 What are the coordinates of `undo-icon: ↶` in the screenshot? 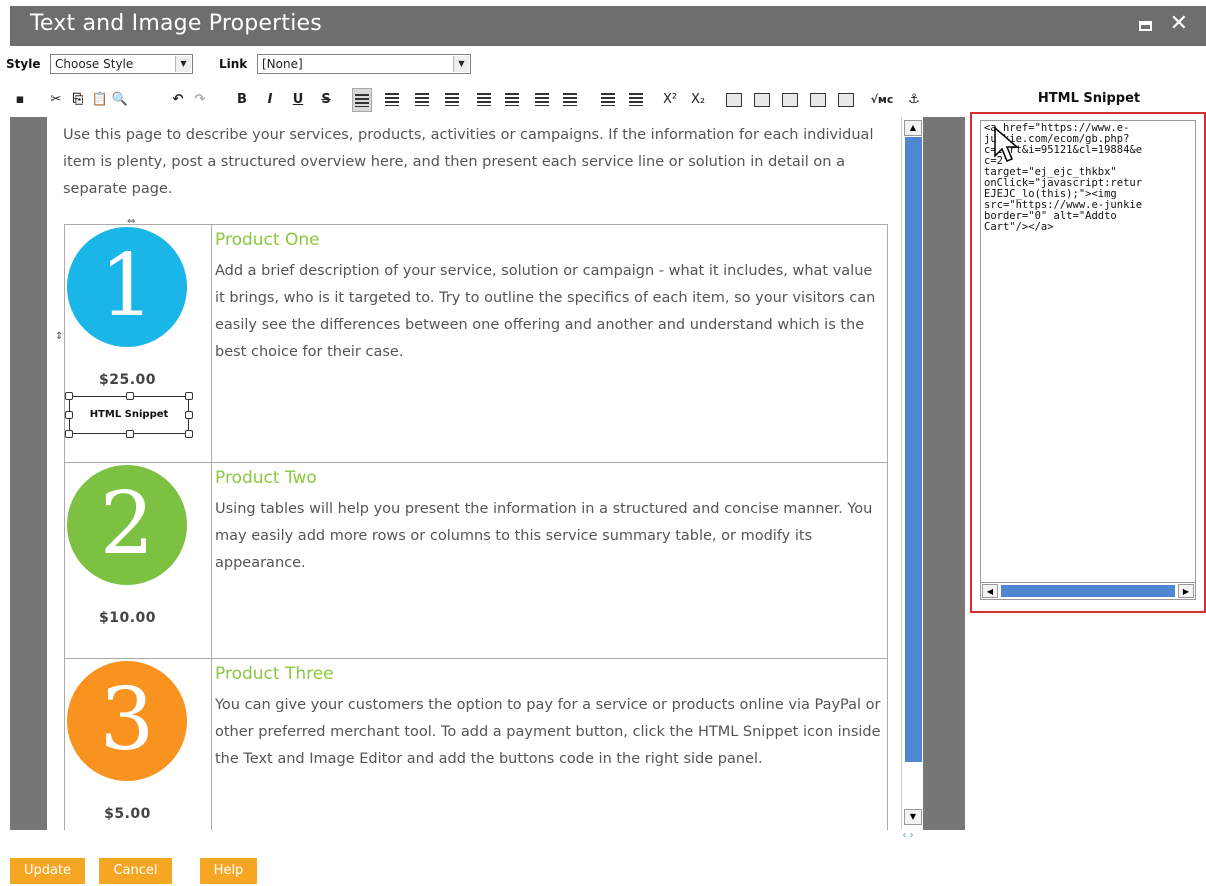 It's located at (178, 100).